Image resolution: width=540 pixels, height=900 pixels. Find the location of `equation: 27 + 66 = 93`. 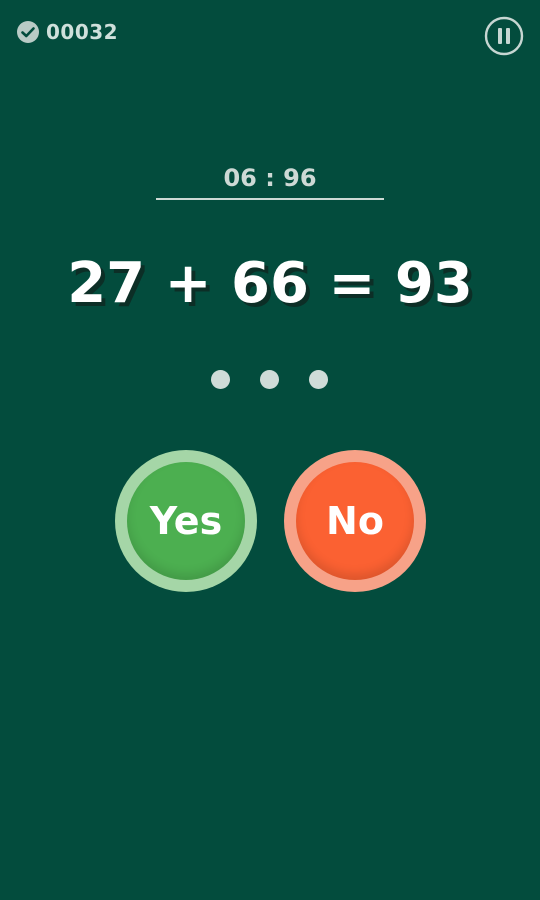

equation: 27 + 66 = 93 is located at coordinates (270, 283).